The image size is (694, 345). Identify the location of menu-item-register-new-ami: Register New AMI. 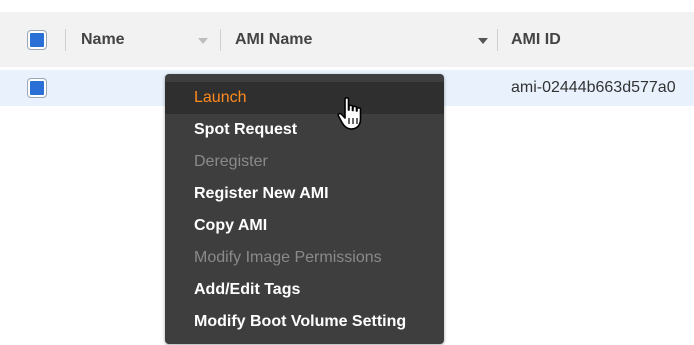
(304, 194).